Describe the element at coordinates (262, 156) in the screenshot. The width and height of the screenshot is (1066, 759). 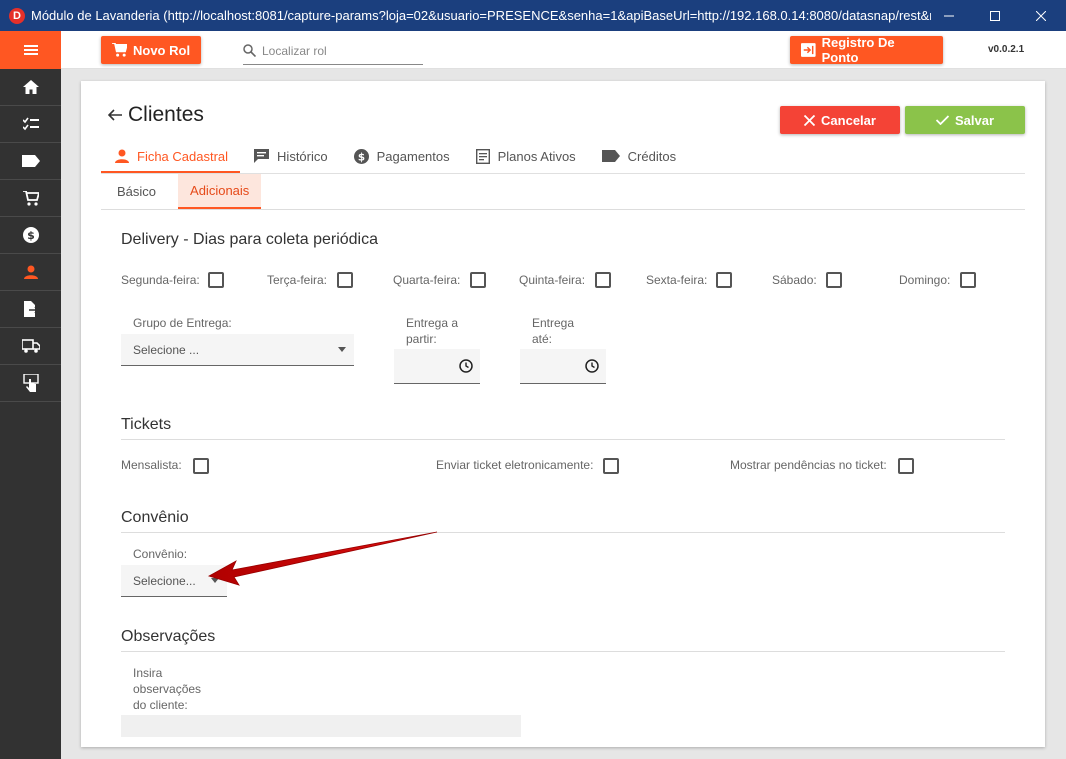
I see `chat-icon` at that location.